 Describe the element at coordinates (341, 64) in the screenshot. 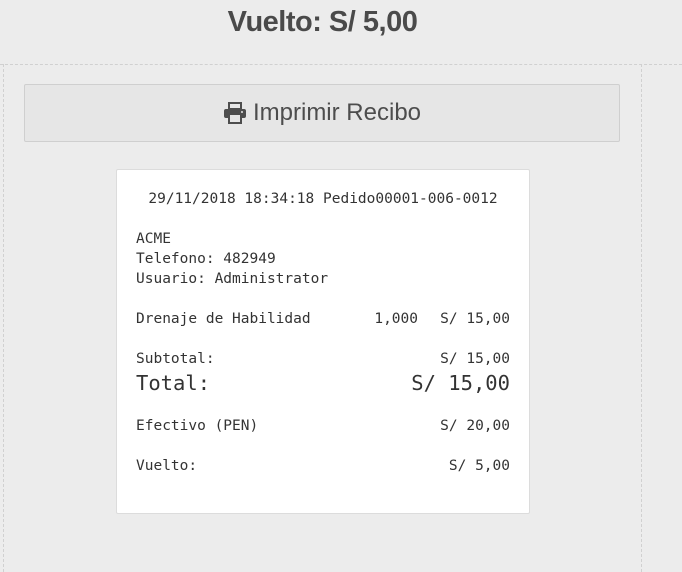

I see `panel-border-top` at that location.